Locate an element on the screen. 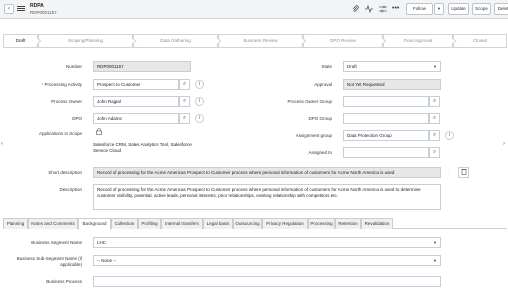 The height and width of the screenshot is (289, 508). right-collapse-arrow: › is located at coordinates (504, 144).